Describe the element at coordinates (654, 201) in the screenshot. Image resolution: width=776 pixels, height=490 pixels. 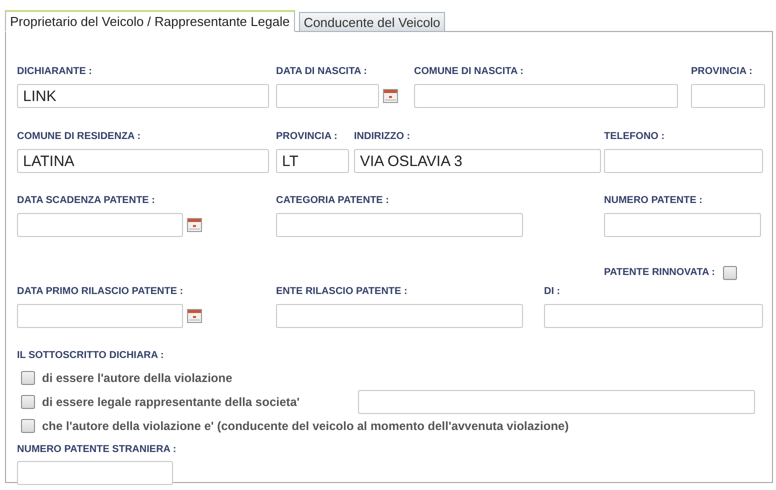
I see `field-label: NUMERO PATENTE :` at that location.